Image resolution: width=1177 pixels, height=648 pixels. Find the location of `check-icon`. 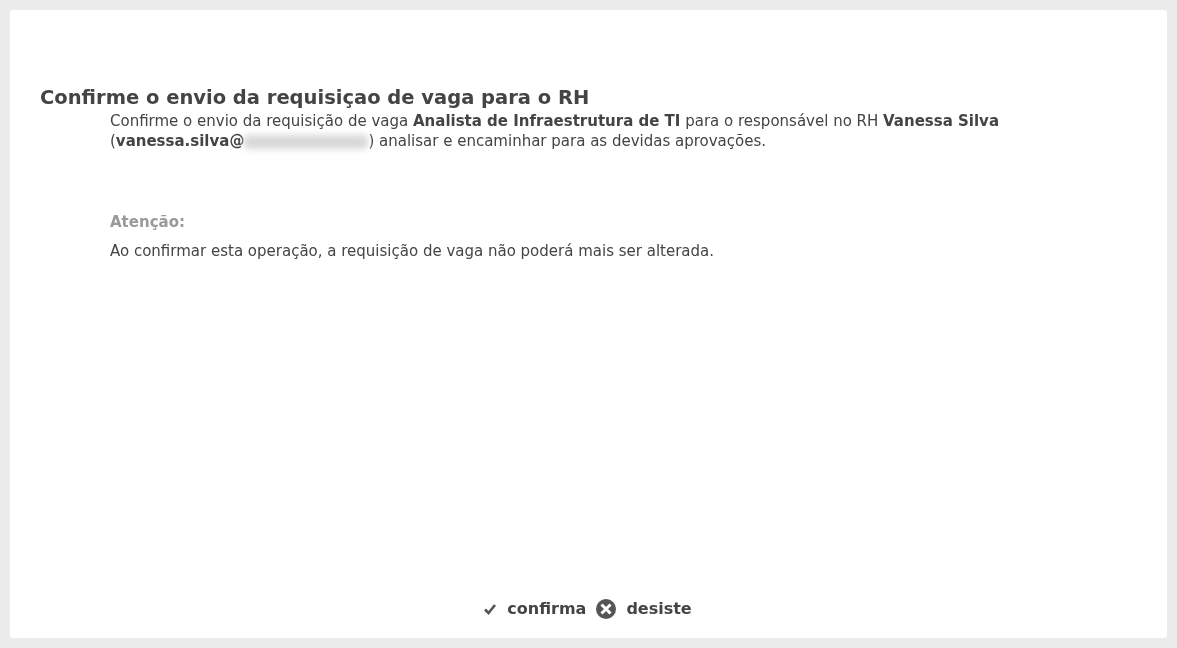

check-icon is located at coordinates (490, 609).